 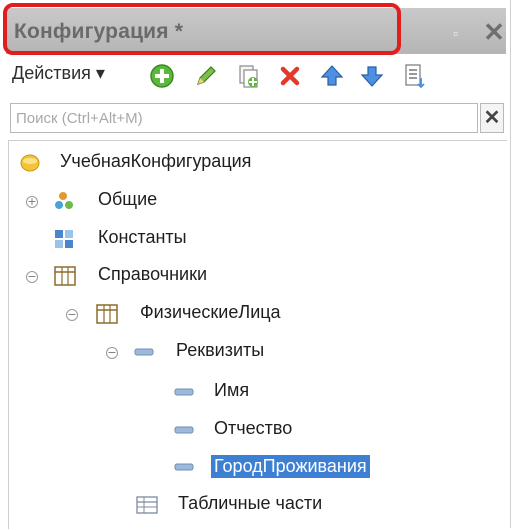 I want to click on tree-item-individuals: − ФизическиеЛица, so click(x=204, y=314).